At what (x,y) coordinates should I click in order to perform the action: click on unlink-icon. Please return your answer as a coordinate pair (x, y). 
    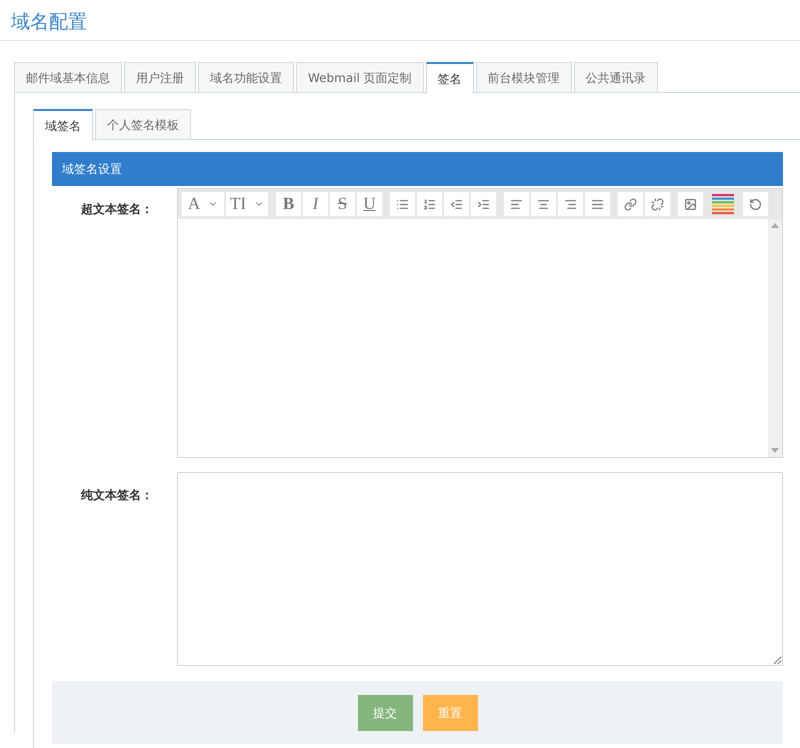
    Looking at the image, I should click on (657, 204).